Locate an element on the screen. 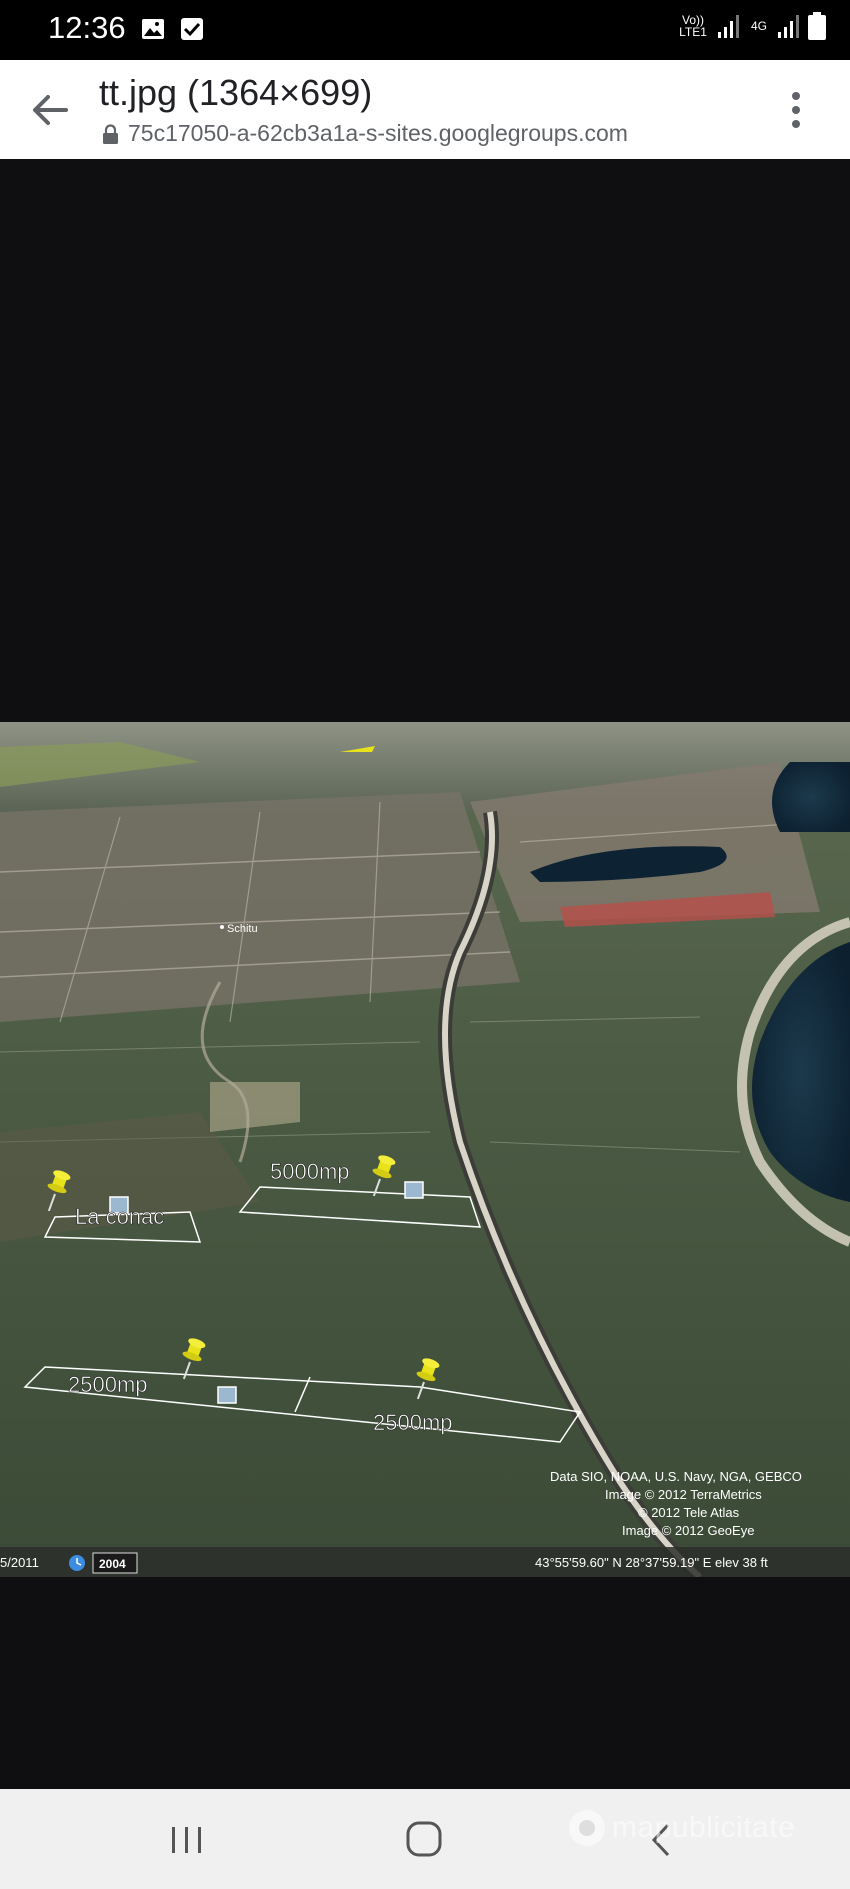  system-nav-bar: mapublicitate is located at coordinates (425, 1839).